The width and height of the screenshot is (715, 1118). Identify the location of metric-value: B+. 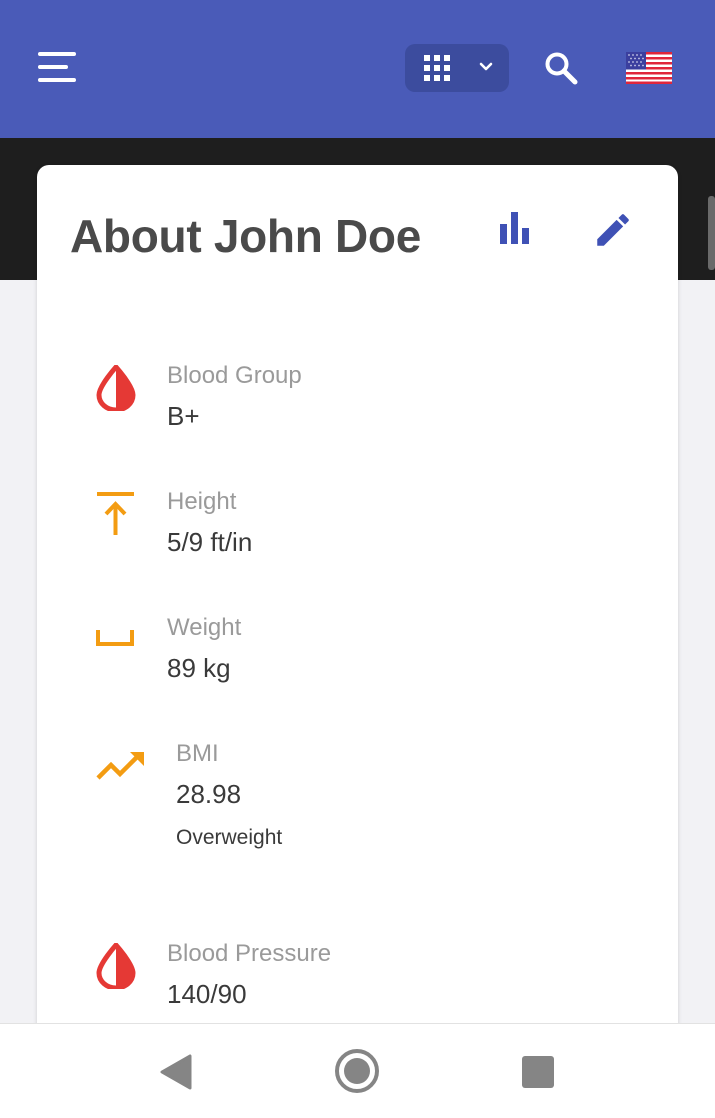
(183, 416).